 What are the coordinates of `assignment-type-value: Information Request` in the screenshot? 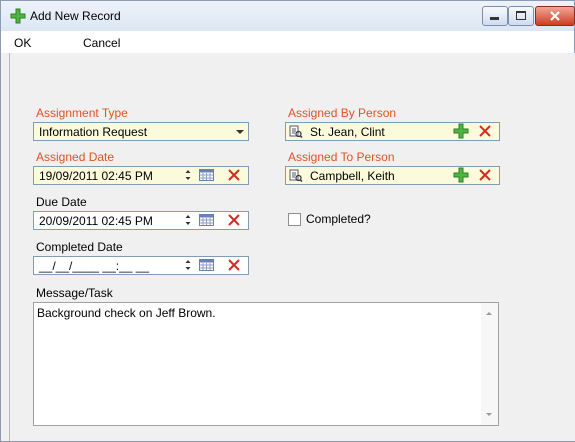 It's located at (93, 132).